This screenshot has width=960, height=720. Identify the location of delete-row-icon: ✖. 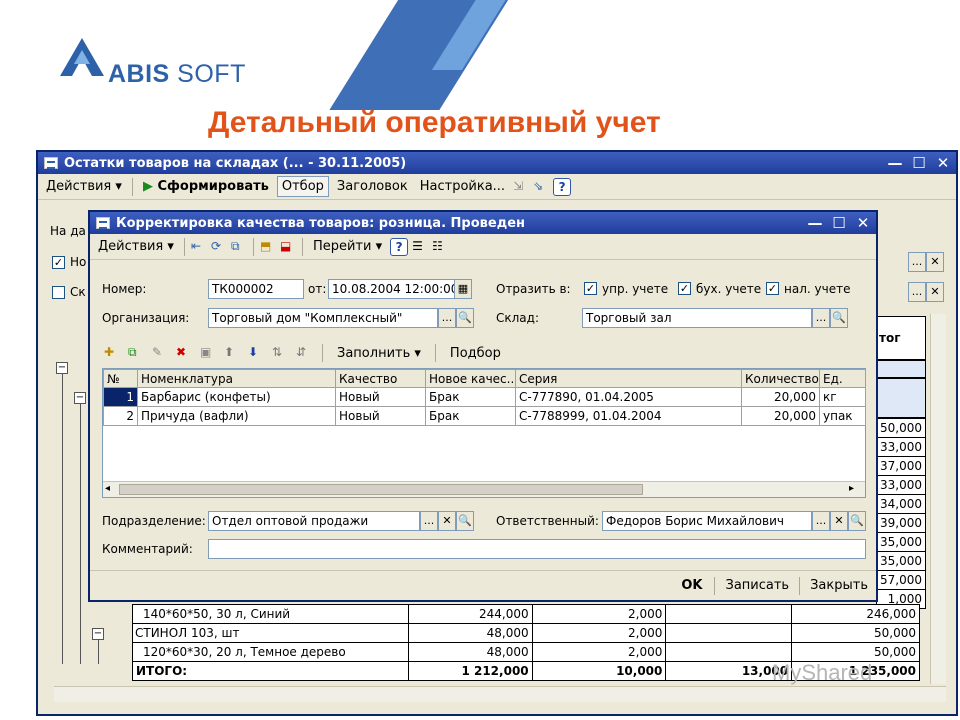
(184, 353).